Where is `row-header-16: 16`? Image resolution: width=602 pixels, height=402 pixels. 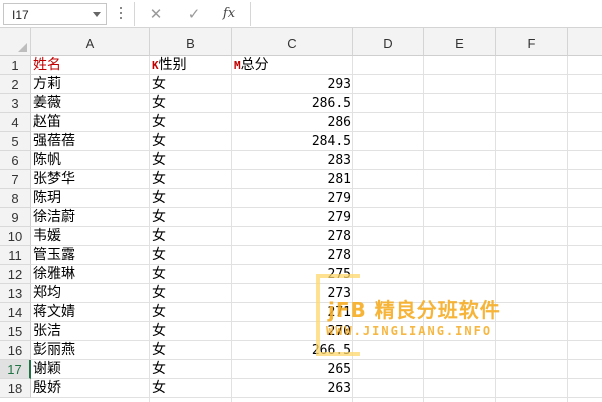
row-header-16: 16 is located at coordinates (15, 350).